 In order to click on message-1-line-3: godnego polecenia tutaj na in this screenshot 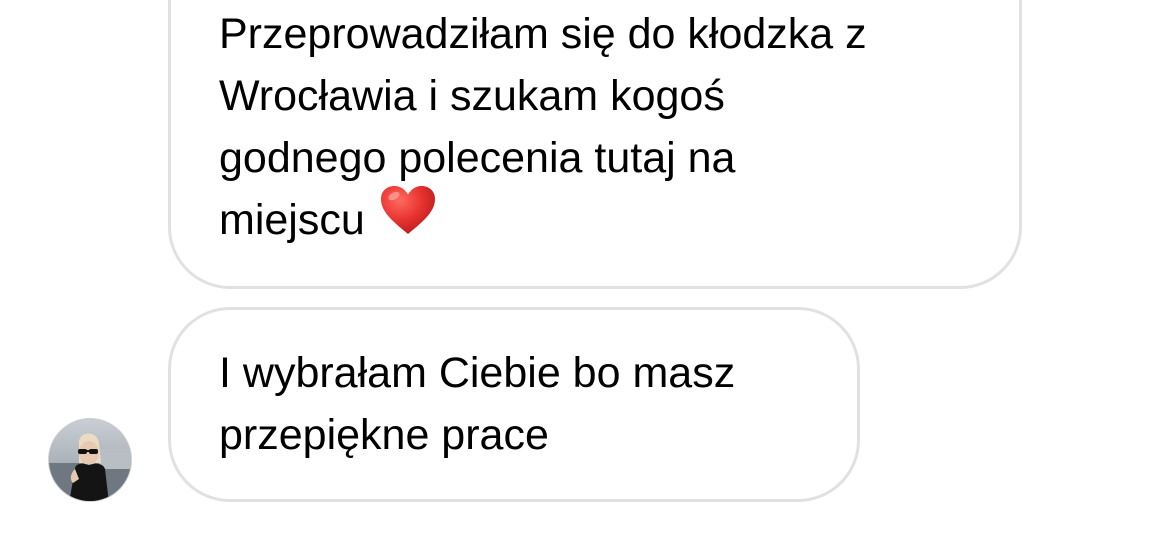, I will do `click(477, 158)`.